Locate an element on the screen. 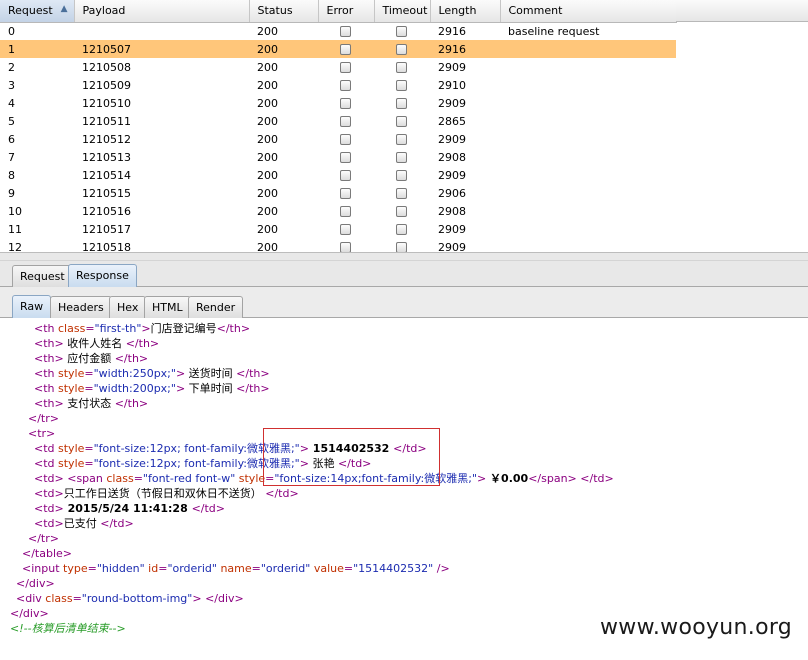 The width and height of the screenshot is (808, 660). table-row: 1 1210507 200 2916 is located at coordinates (338, 49).